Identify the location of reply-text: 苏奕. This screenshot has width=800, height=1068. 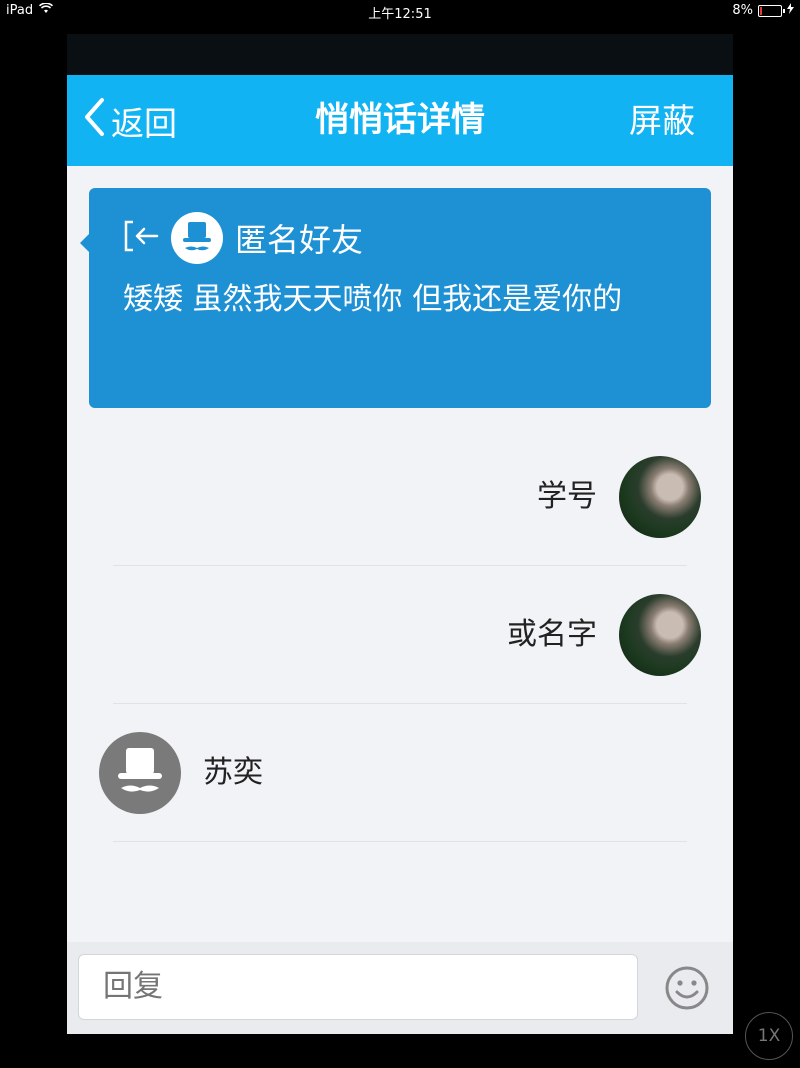
(233, 772).